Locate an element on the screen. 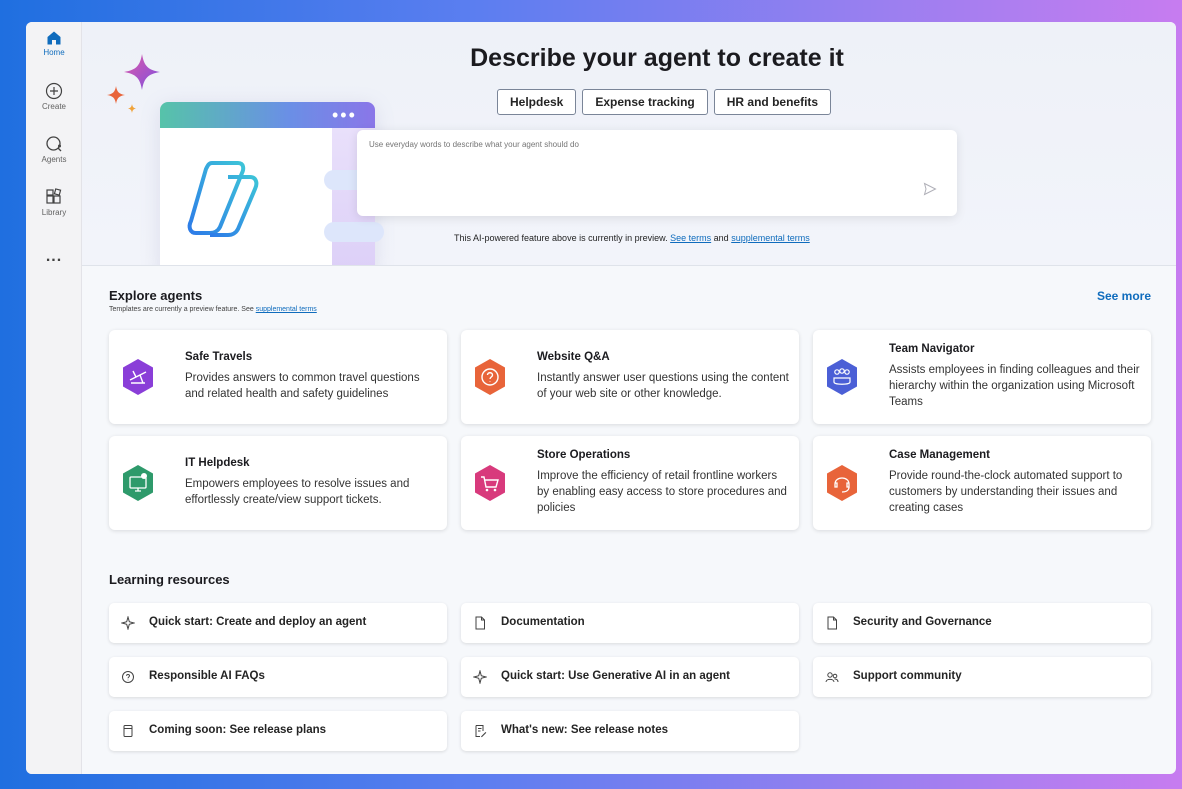  plus-circle-icon is located at coordinates (54, 91).